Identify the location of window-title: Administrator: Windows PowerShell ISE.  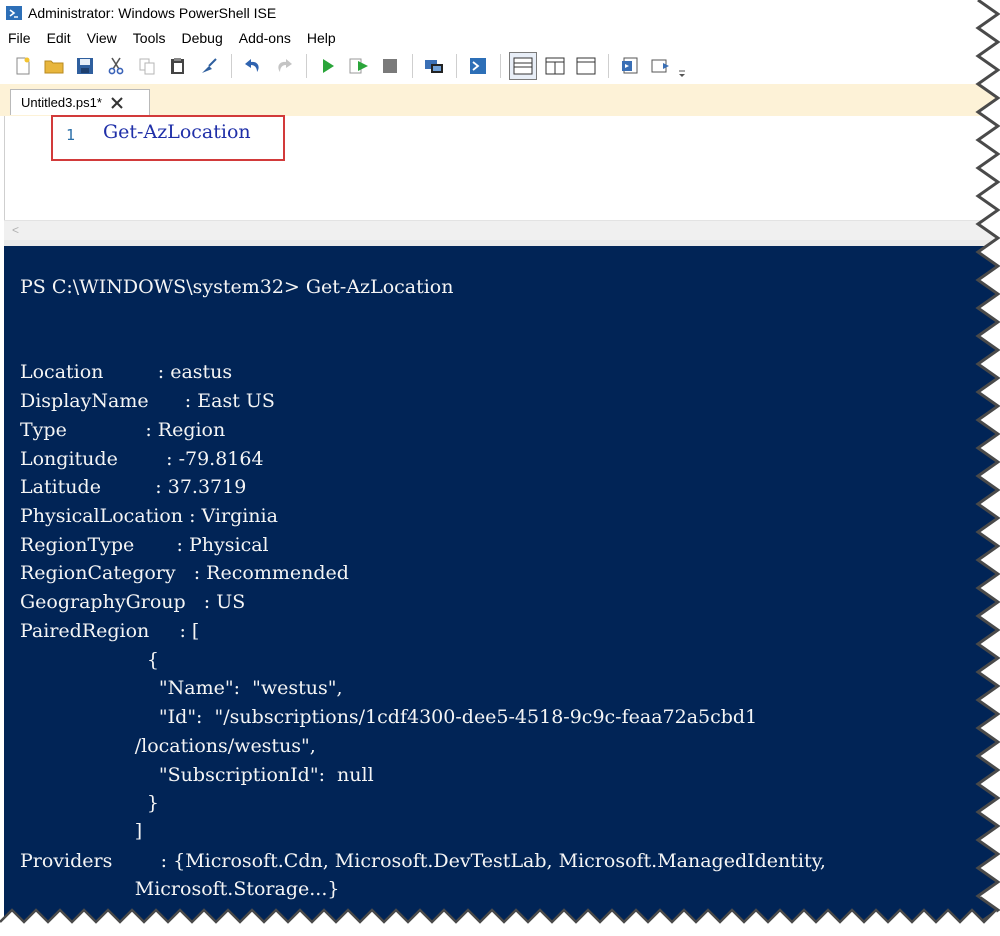
(152, 13).